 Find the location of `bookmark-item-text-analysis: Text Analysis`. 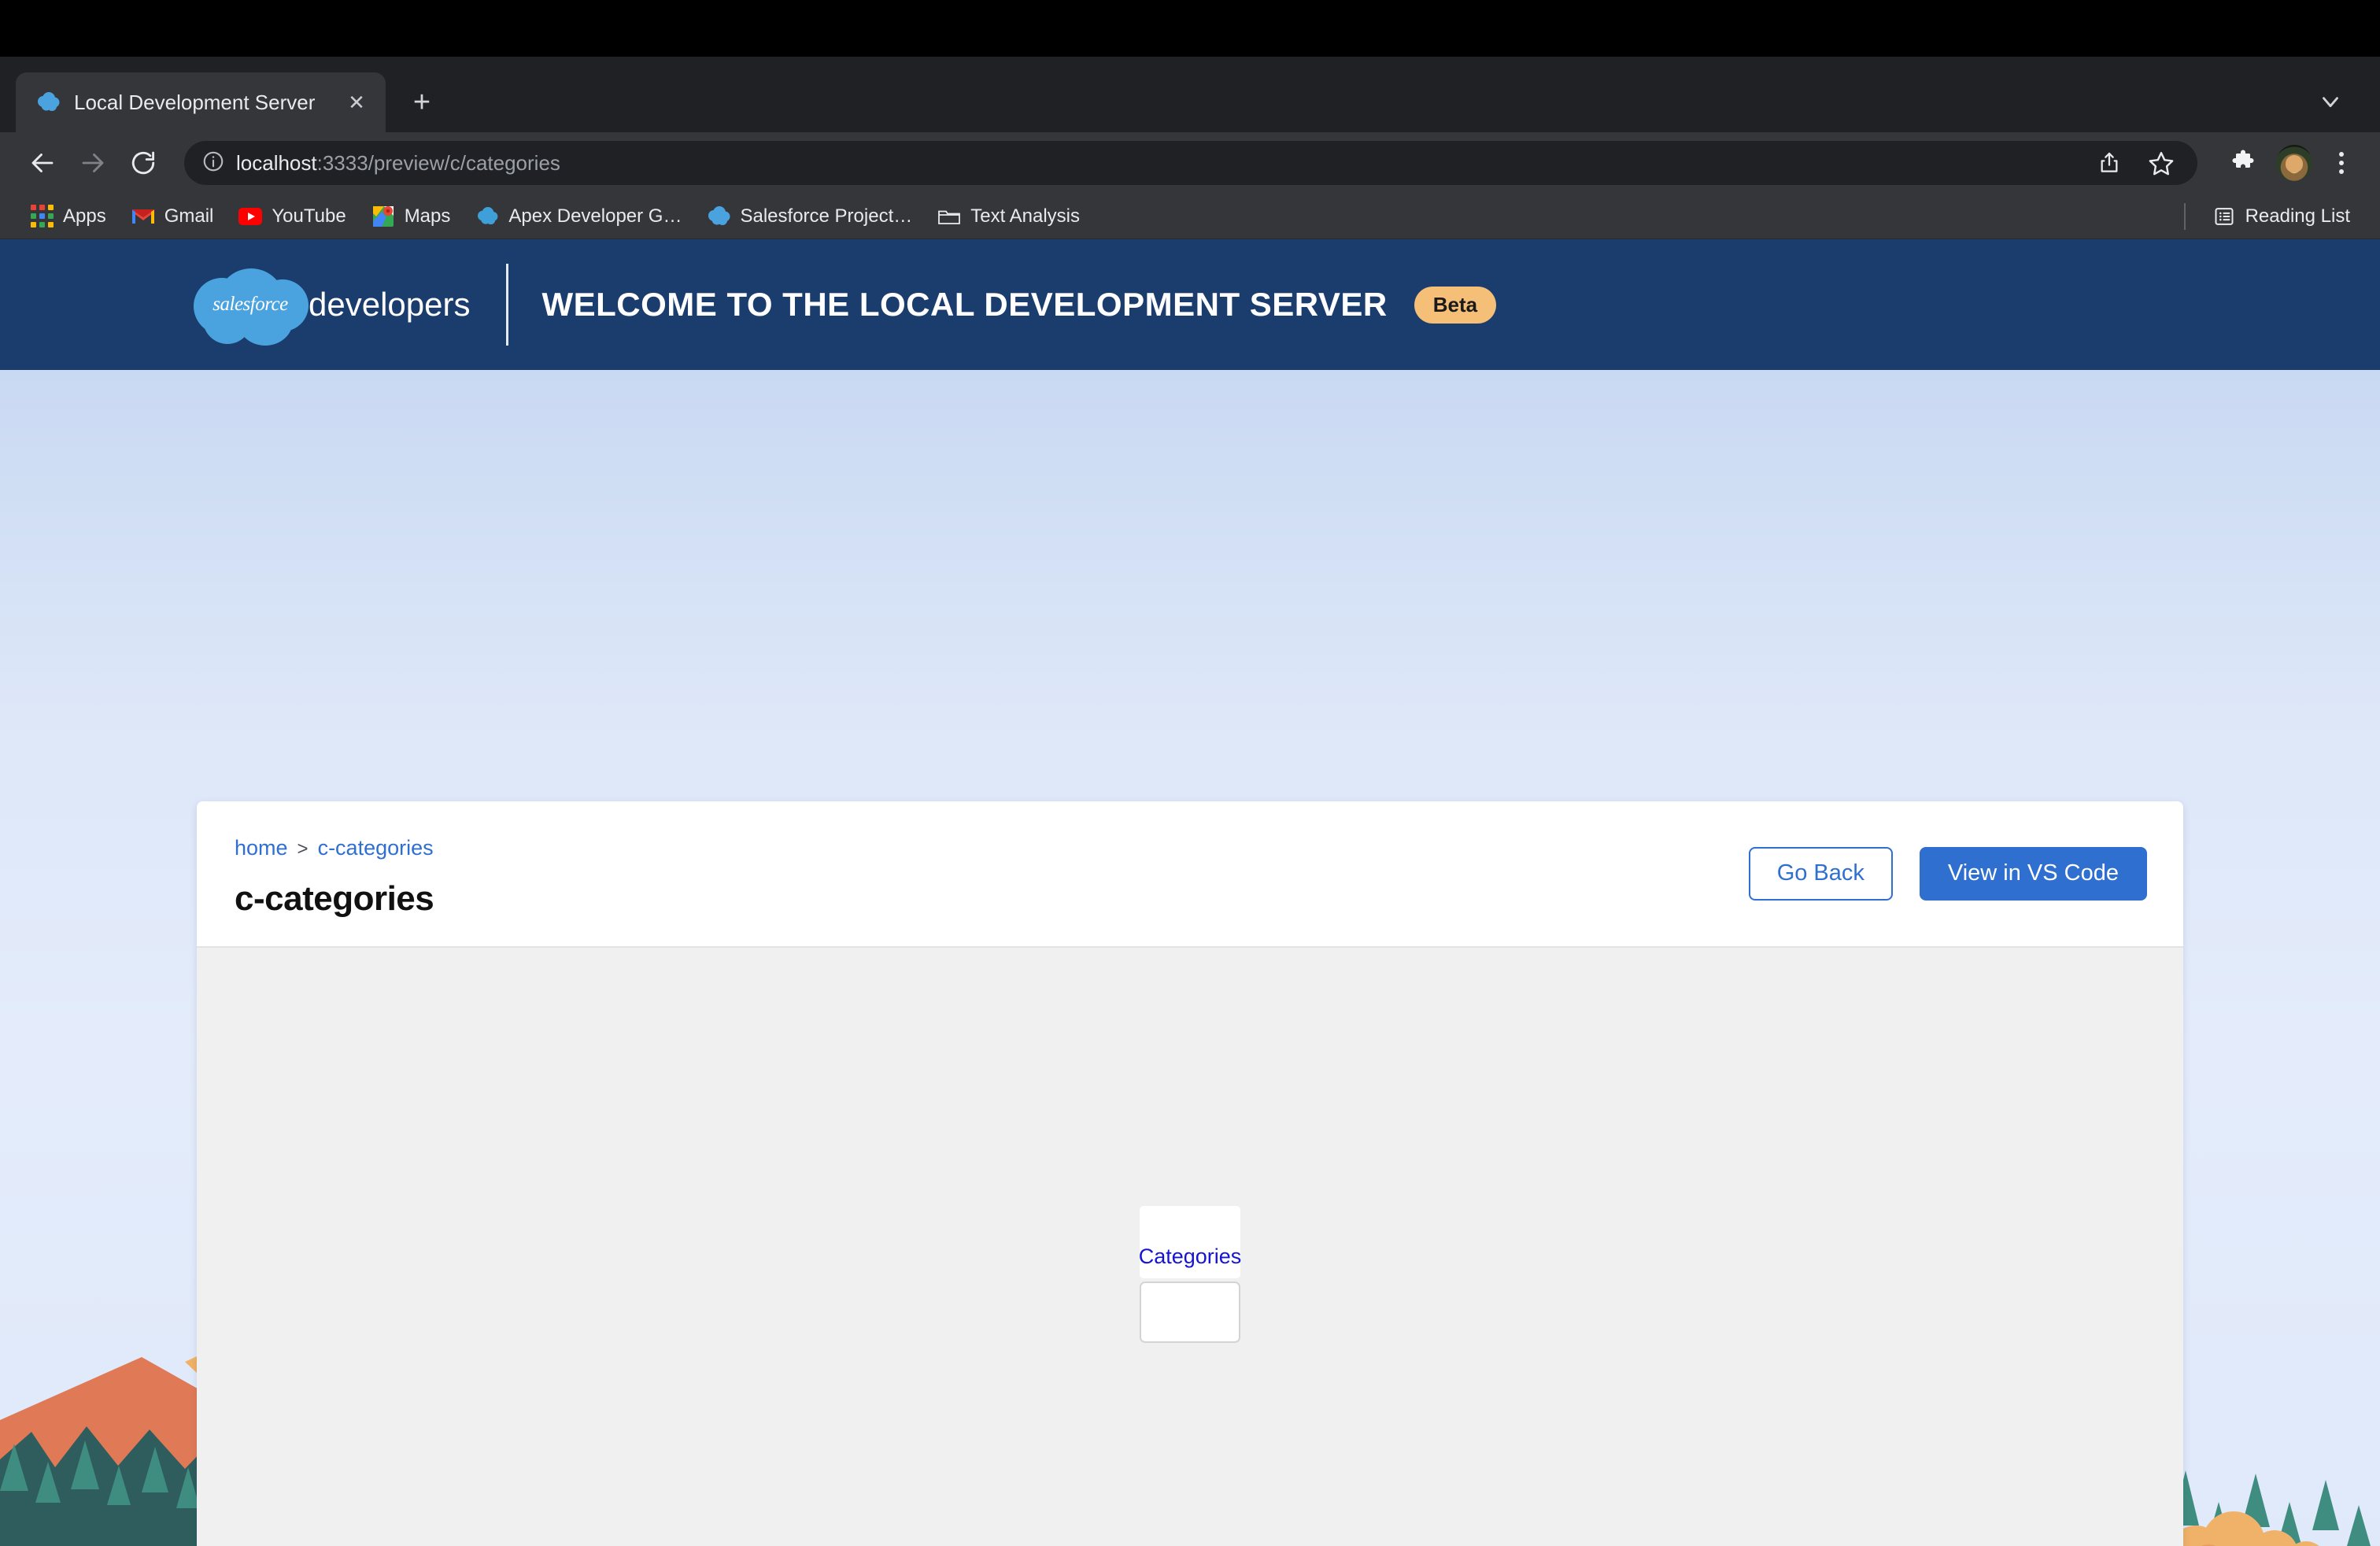

bookmark-item-text-analysis: Text Analysis is located at coordinates (1008, 216).